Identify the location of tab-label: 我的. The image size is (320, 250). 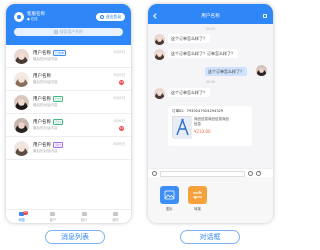
(115, 219).